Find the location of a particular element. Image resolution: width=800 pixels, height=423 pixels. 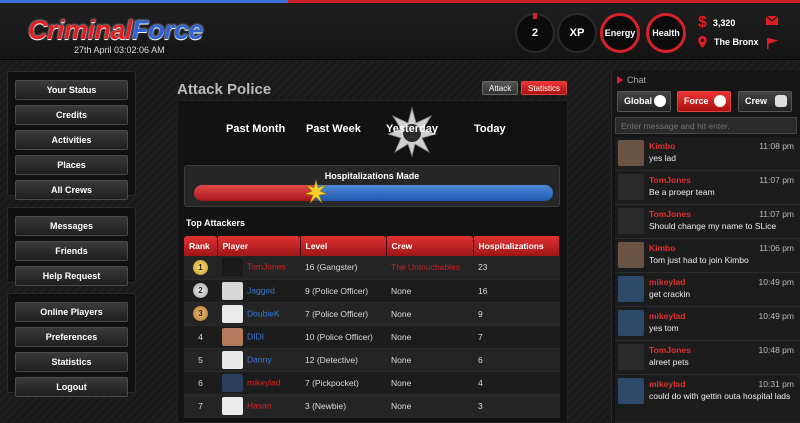

player-link: DIDI is located at coordinates (255, 336).